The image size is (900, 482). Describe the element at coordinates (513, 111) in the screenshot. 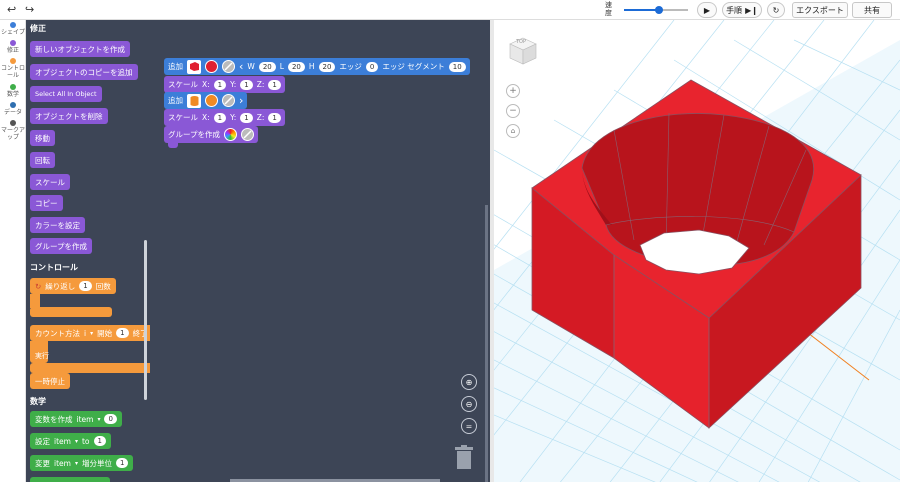

I see `viewport-zoom-out-button: −` at that location.